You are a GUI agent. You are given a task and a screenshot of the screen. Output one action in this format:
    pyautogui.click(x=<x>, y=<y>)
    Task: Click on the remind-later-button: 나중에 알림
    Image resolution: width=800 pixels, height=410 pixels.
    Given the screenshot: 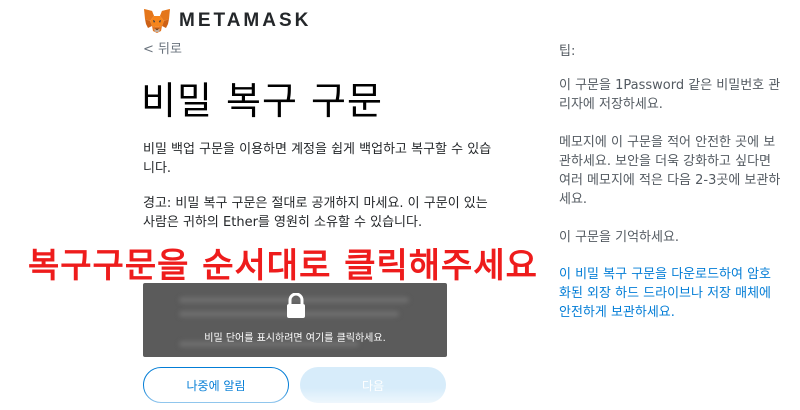 What is the action you would take?
    pyautogui.click(x=216, y=385)
    